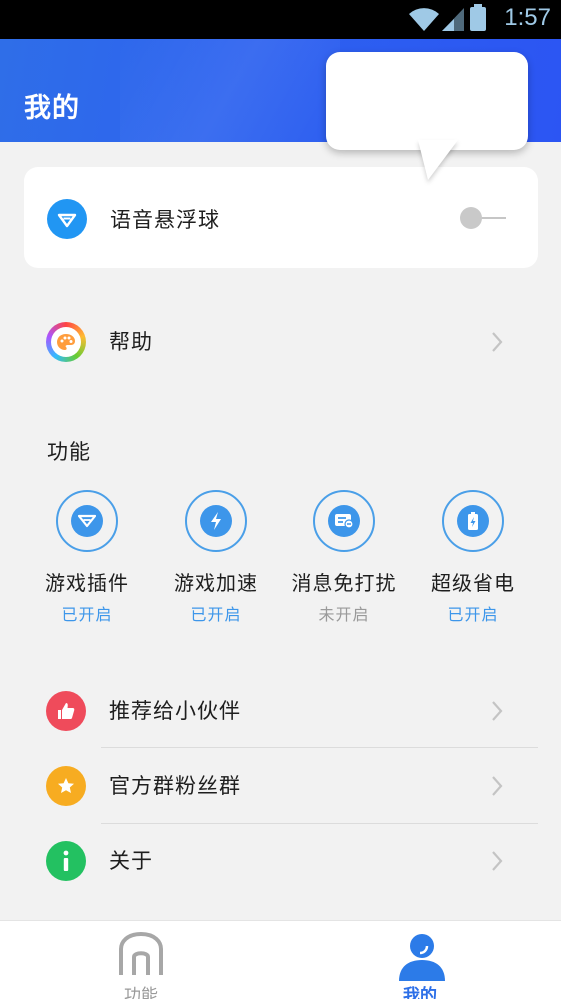  Describe the element at coordinates (216, 560) in the screenshot. I see `feature-game-boost: 游戏加速 已开启` at that location.